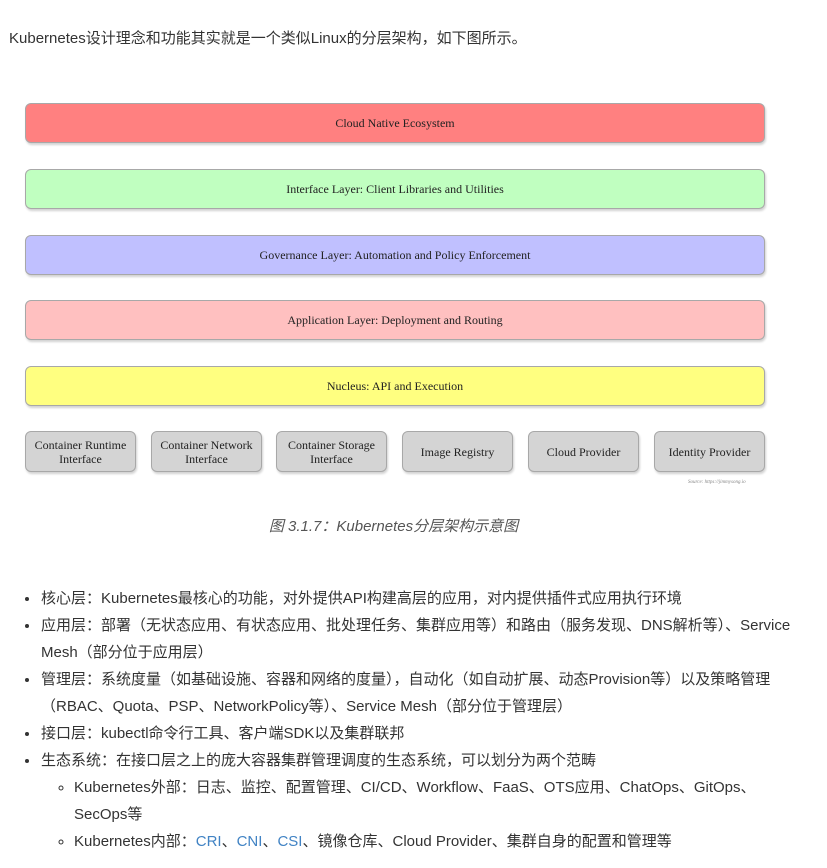  I want to click on internal-suffix: 镜像仓库、Cloud Provider、集群自身的配置和管理等, so click(494, 841).